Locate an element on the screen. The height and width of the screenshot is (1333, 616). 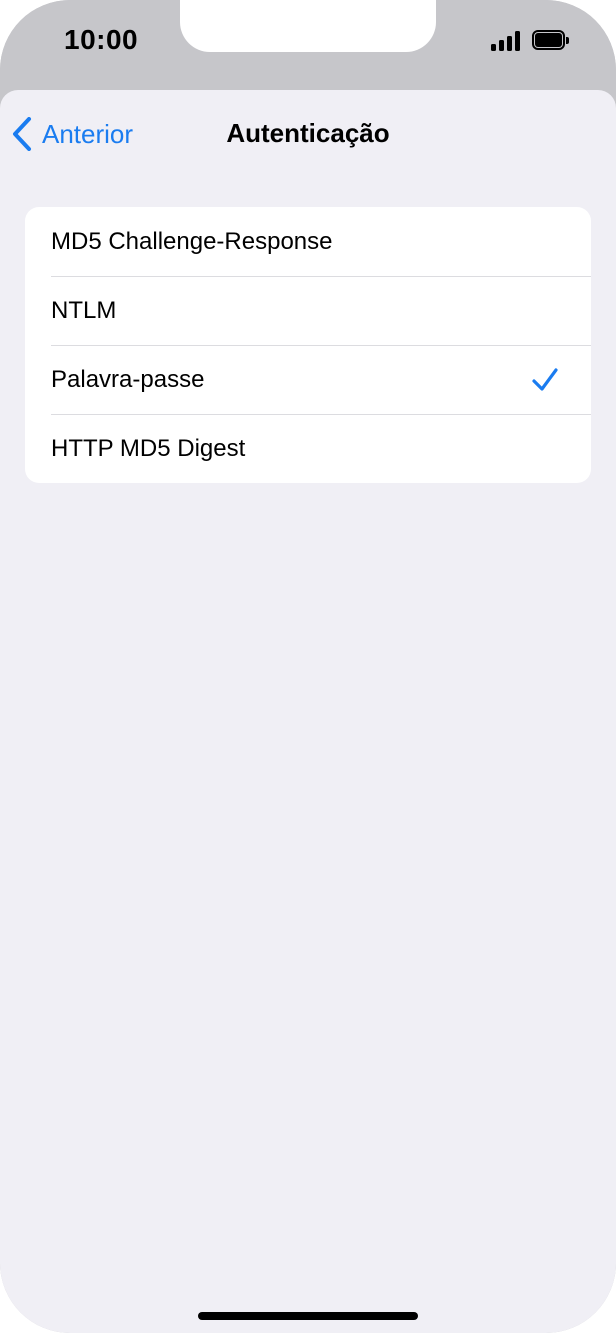
option-palavra-passe: Palavra-passe is located at coordinates (308, 379).